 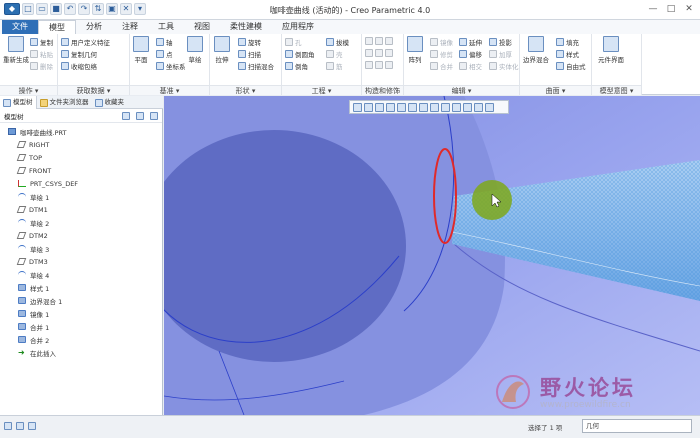 I want to click on tab-applications: 应用程序, so click(x=298, y=27).